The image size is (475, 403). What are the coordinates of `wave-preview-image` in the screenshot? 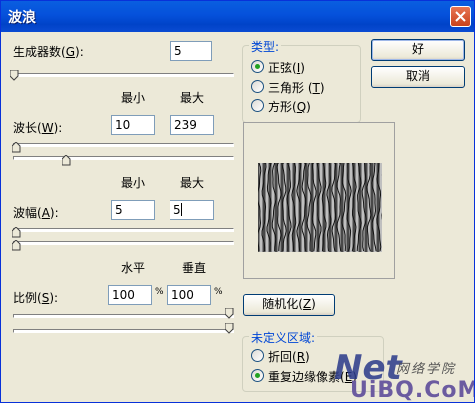 It's located at (320, 207).